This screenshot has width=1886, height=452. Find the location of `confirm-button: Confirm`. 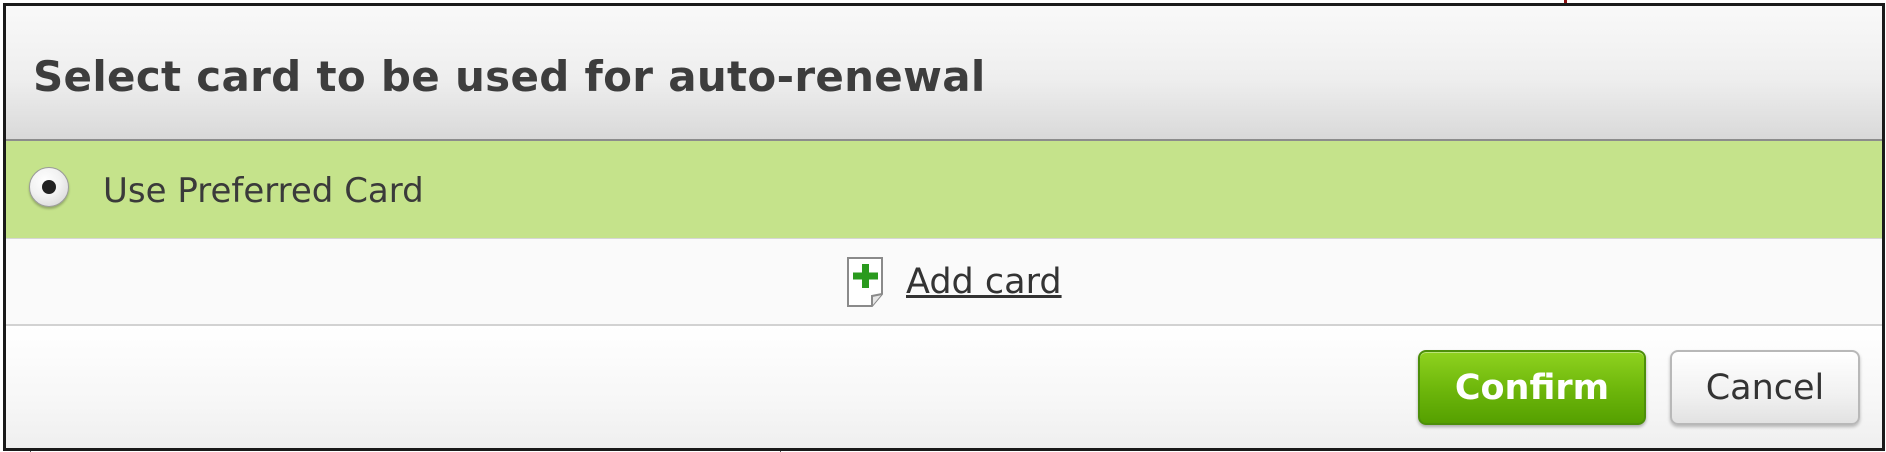

confirm-button: Confirm is located at coordinates (1532, 387).